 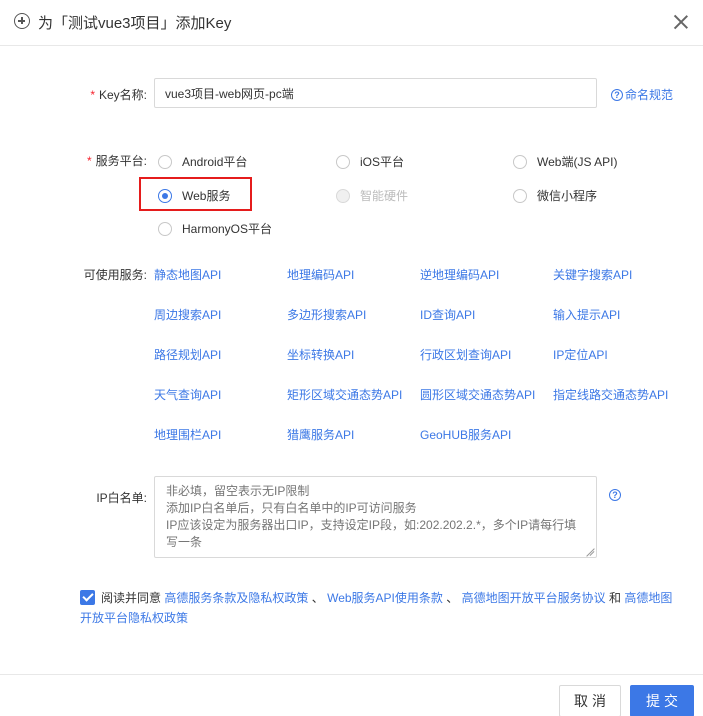 I want to click on service-link: 关键字搜索API, so click(x=592, y=274).